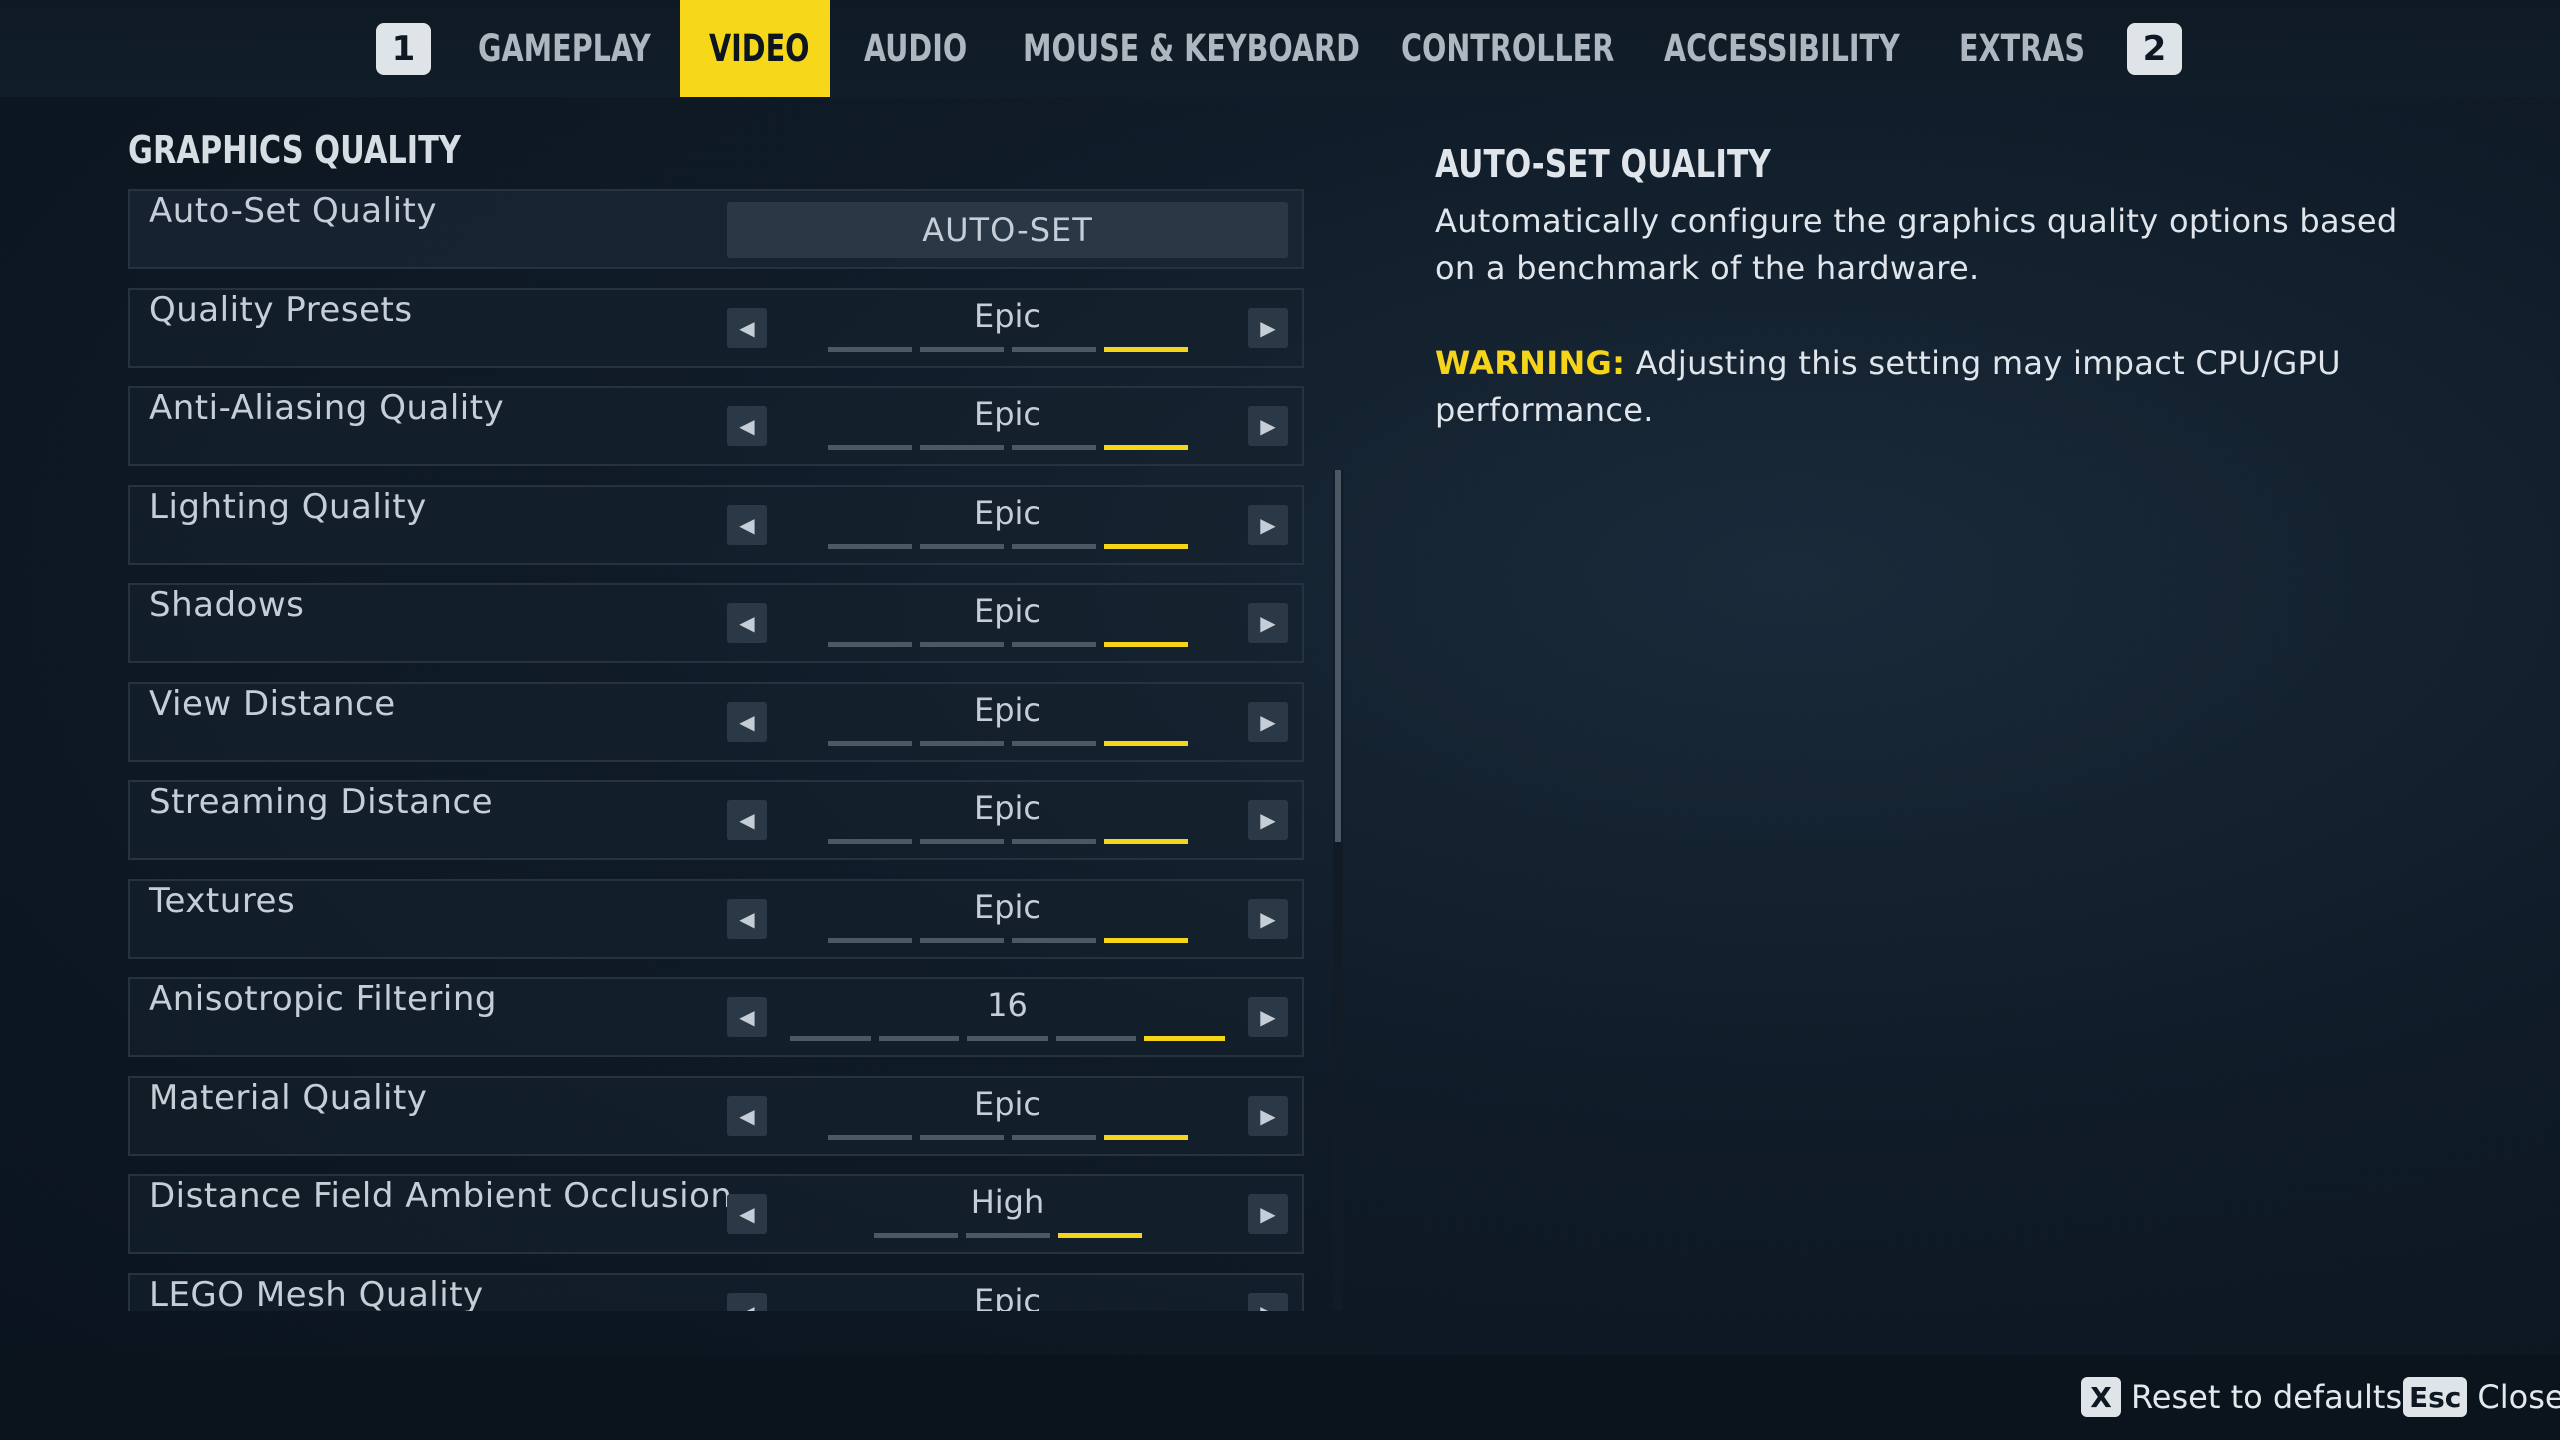 This screenshot has width=2560, height=1440. What do you see at coordinates (1507, 48) in the screenshot?
I see `tab-controller: CONTROLLER` at bounding box center [1507, 48].